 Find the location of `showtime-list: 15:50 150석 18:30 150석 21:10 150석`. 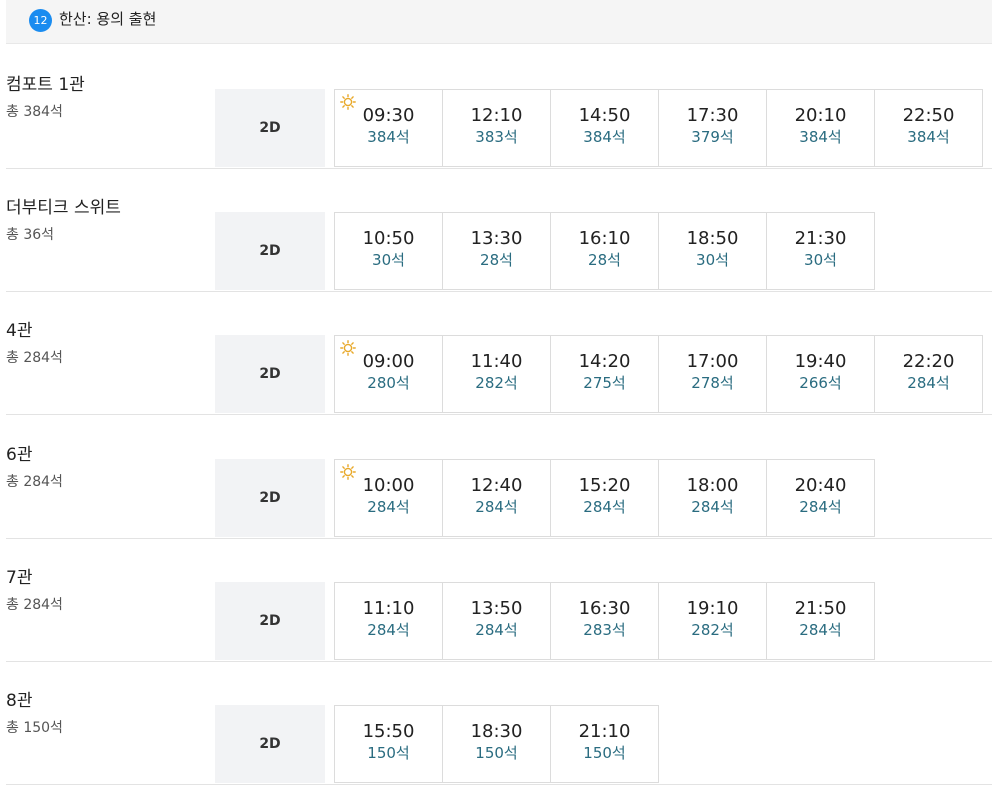

showtime-list: 15:50 150석 18:30 150석 21:10 150석 is located at coordinates (496, 744).